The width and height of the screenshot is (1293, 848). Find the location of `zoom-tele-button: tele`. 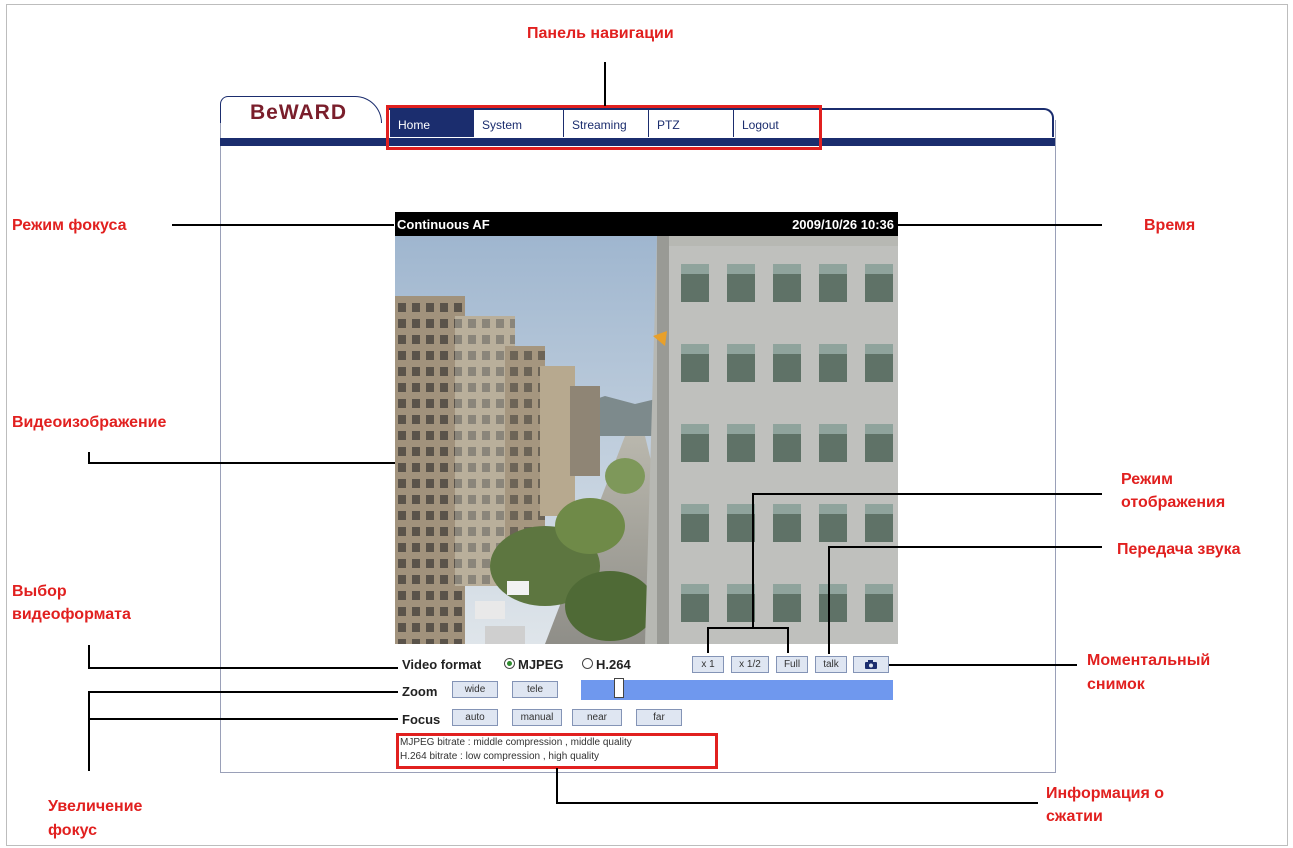

zoom-tele-button: tele is located at coordinates (535, 689).